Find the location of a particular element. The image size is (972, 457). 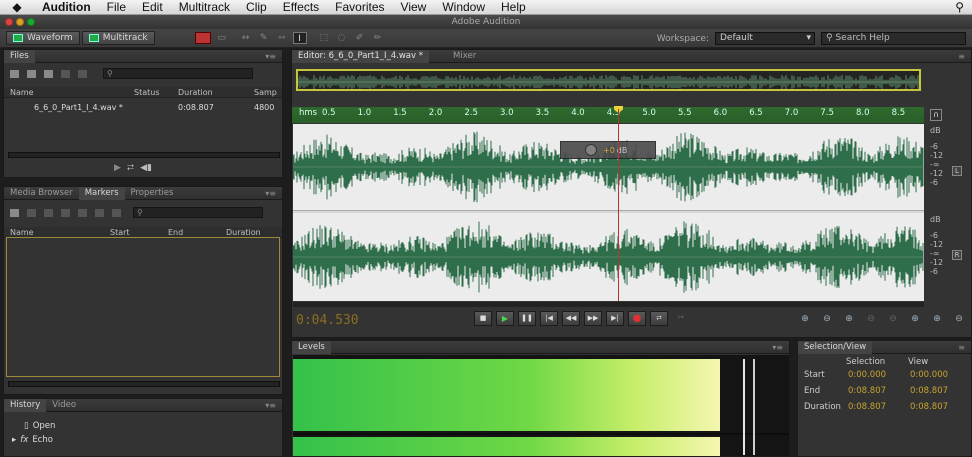

insert-into-multitrack-icon is located at coordinates (65, 73).